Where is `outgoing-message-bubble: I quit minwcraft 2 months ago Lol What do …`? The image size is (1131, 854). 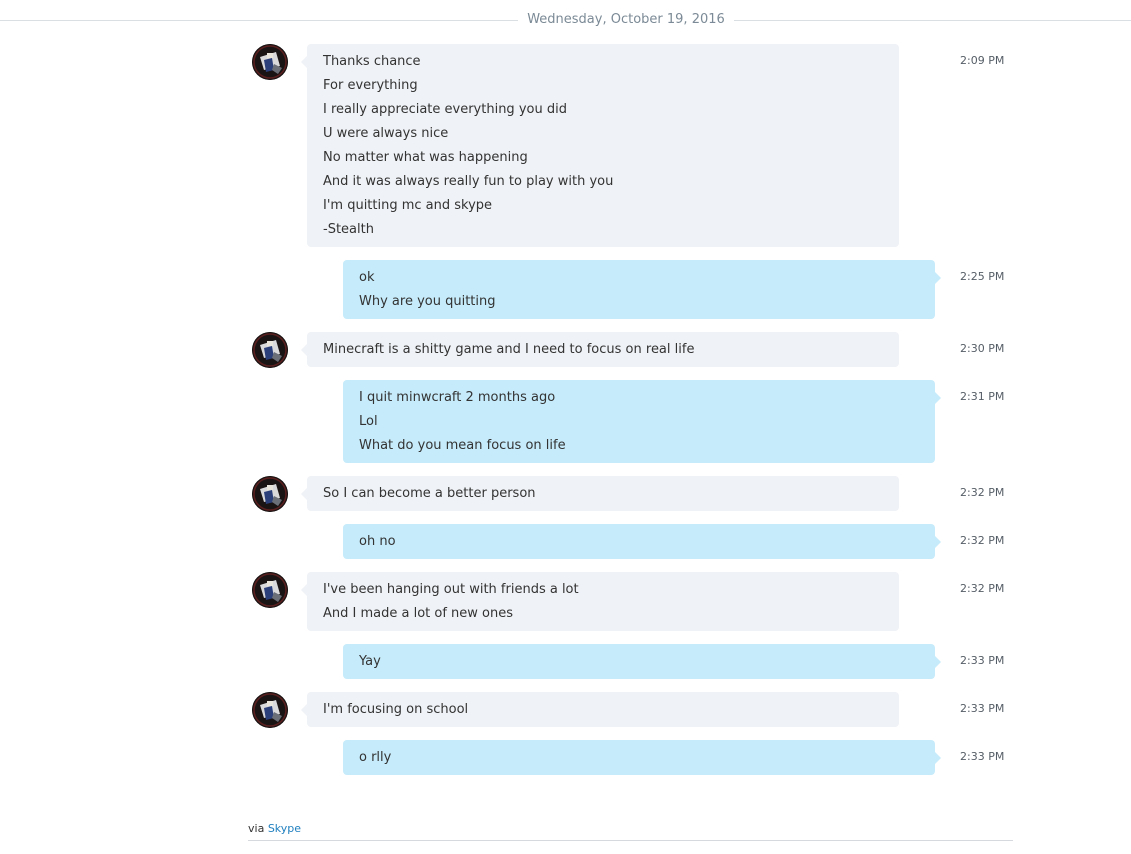
outgoing-message-bubble: I quit minwcraft 2 months ago Lol What do … is located at coordinates (642, 421).